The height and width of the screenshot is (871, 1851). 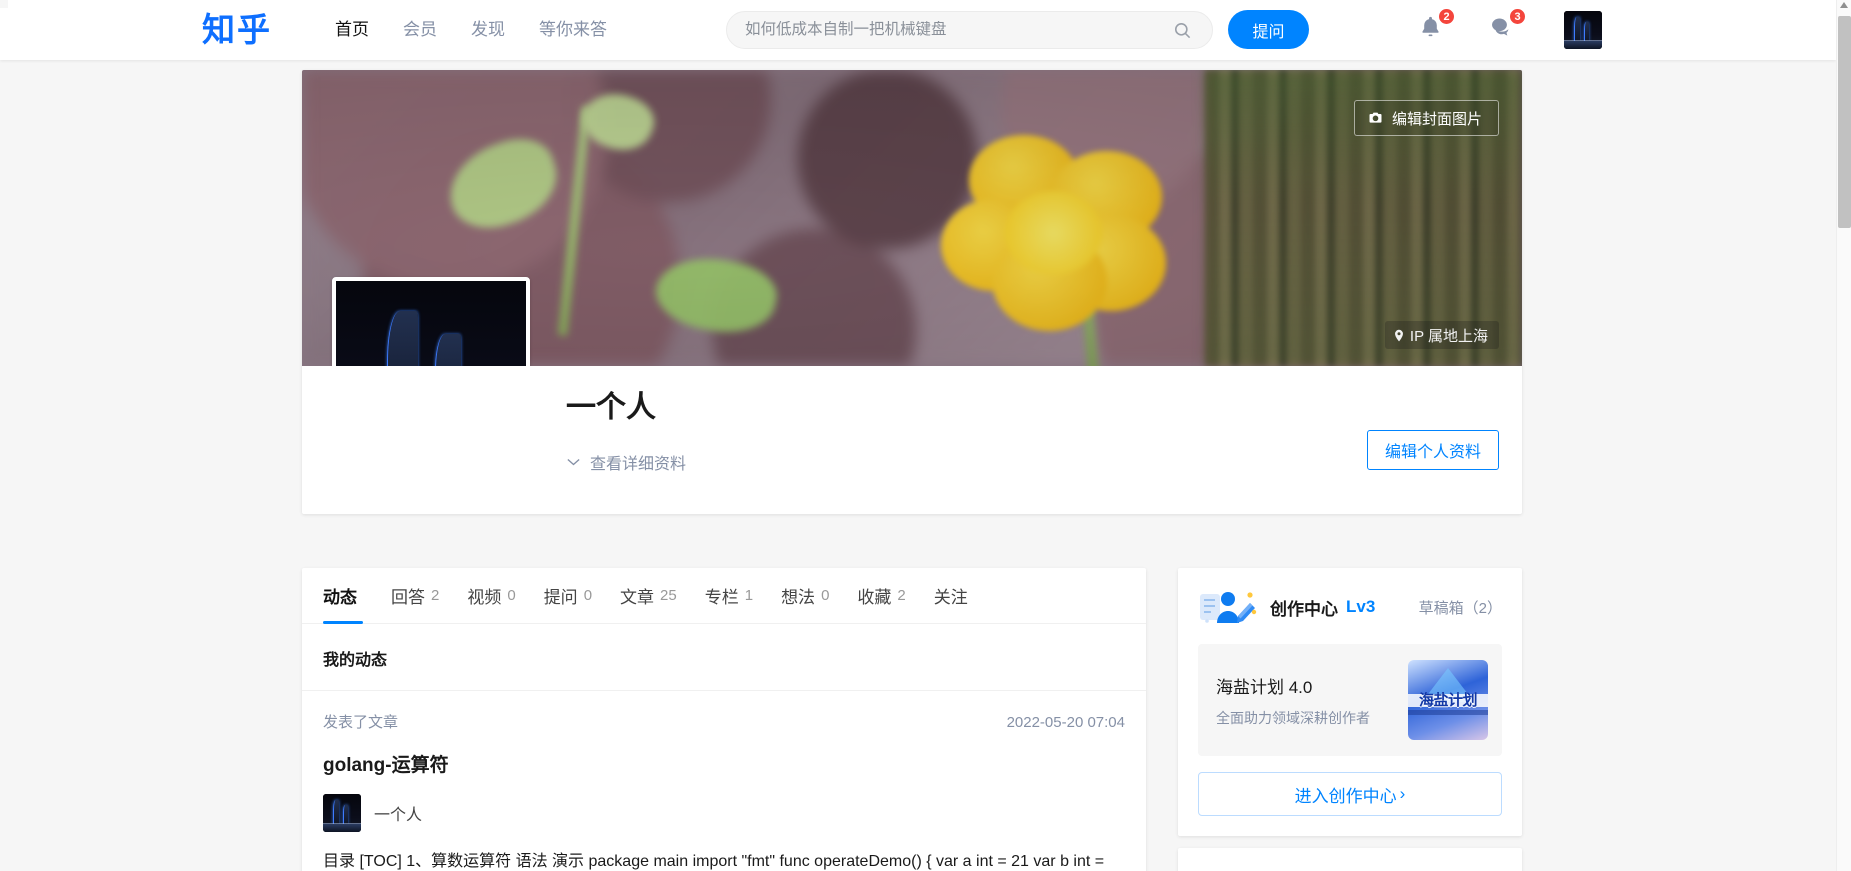 I want to click on tab-columns-count: 1, so click(x=749, y=595).